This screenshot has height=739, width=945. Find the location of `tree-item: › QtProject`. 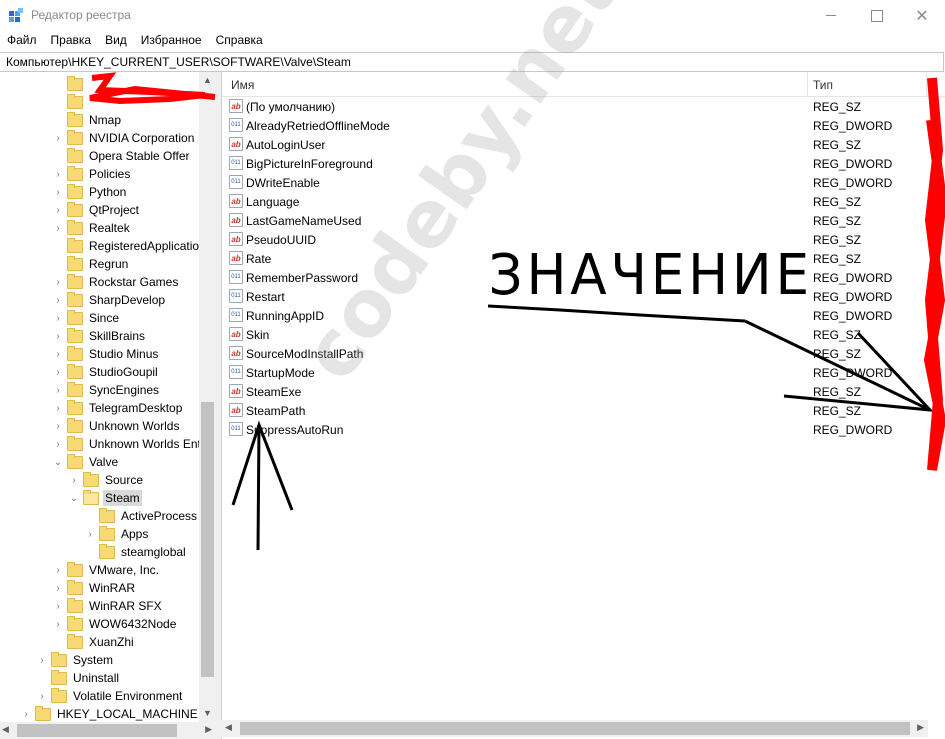

tree-item: › QtProject is located at coordinates (96, 210).